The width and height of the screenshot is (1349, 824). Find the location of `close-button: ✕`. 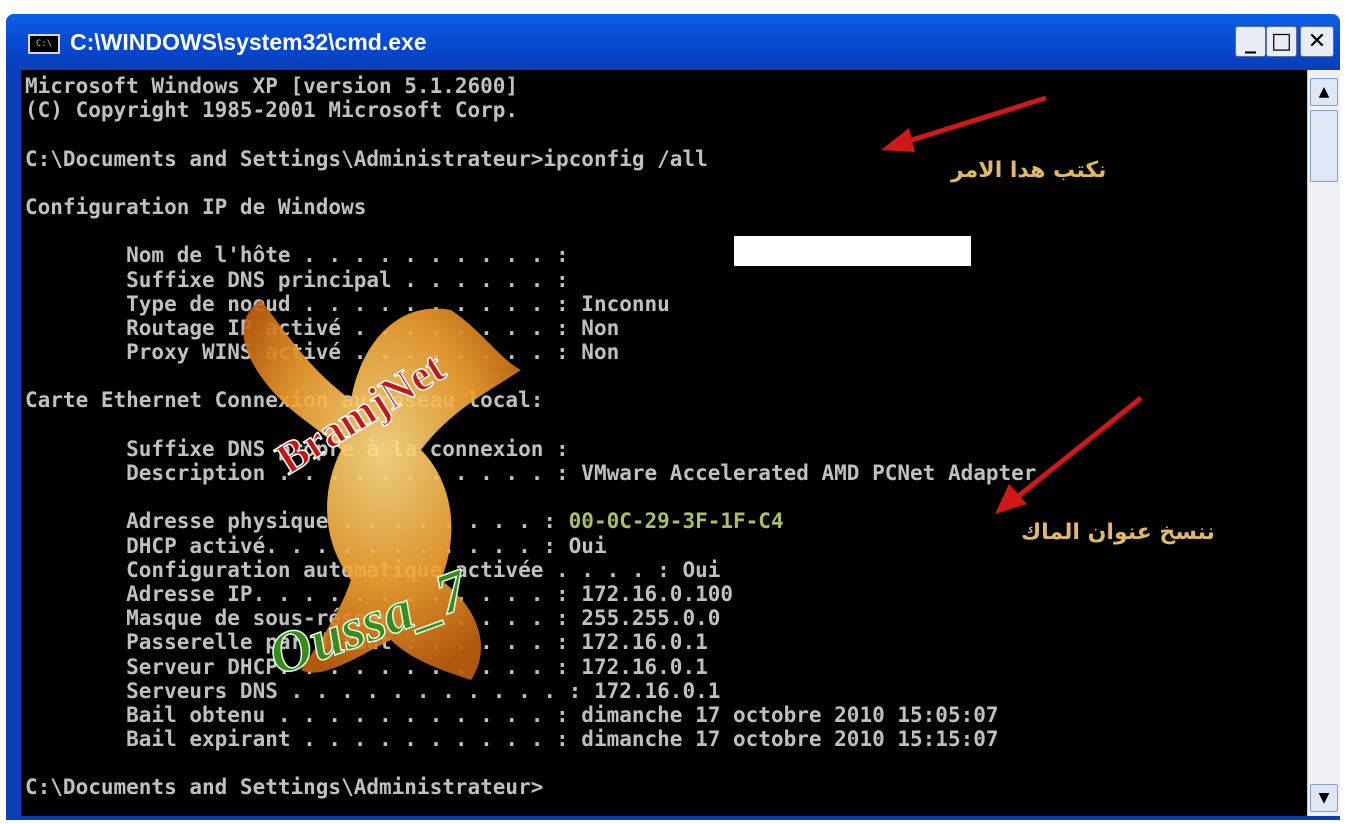

close-button: ✕ is located at coordinates (1317, 41).